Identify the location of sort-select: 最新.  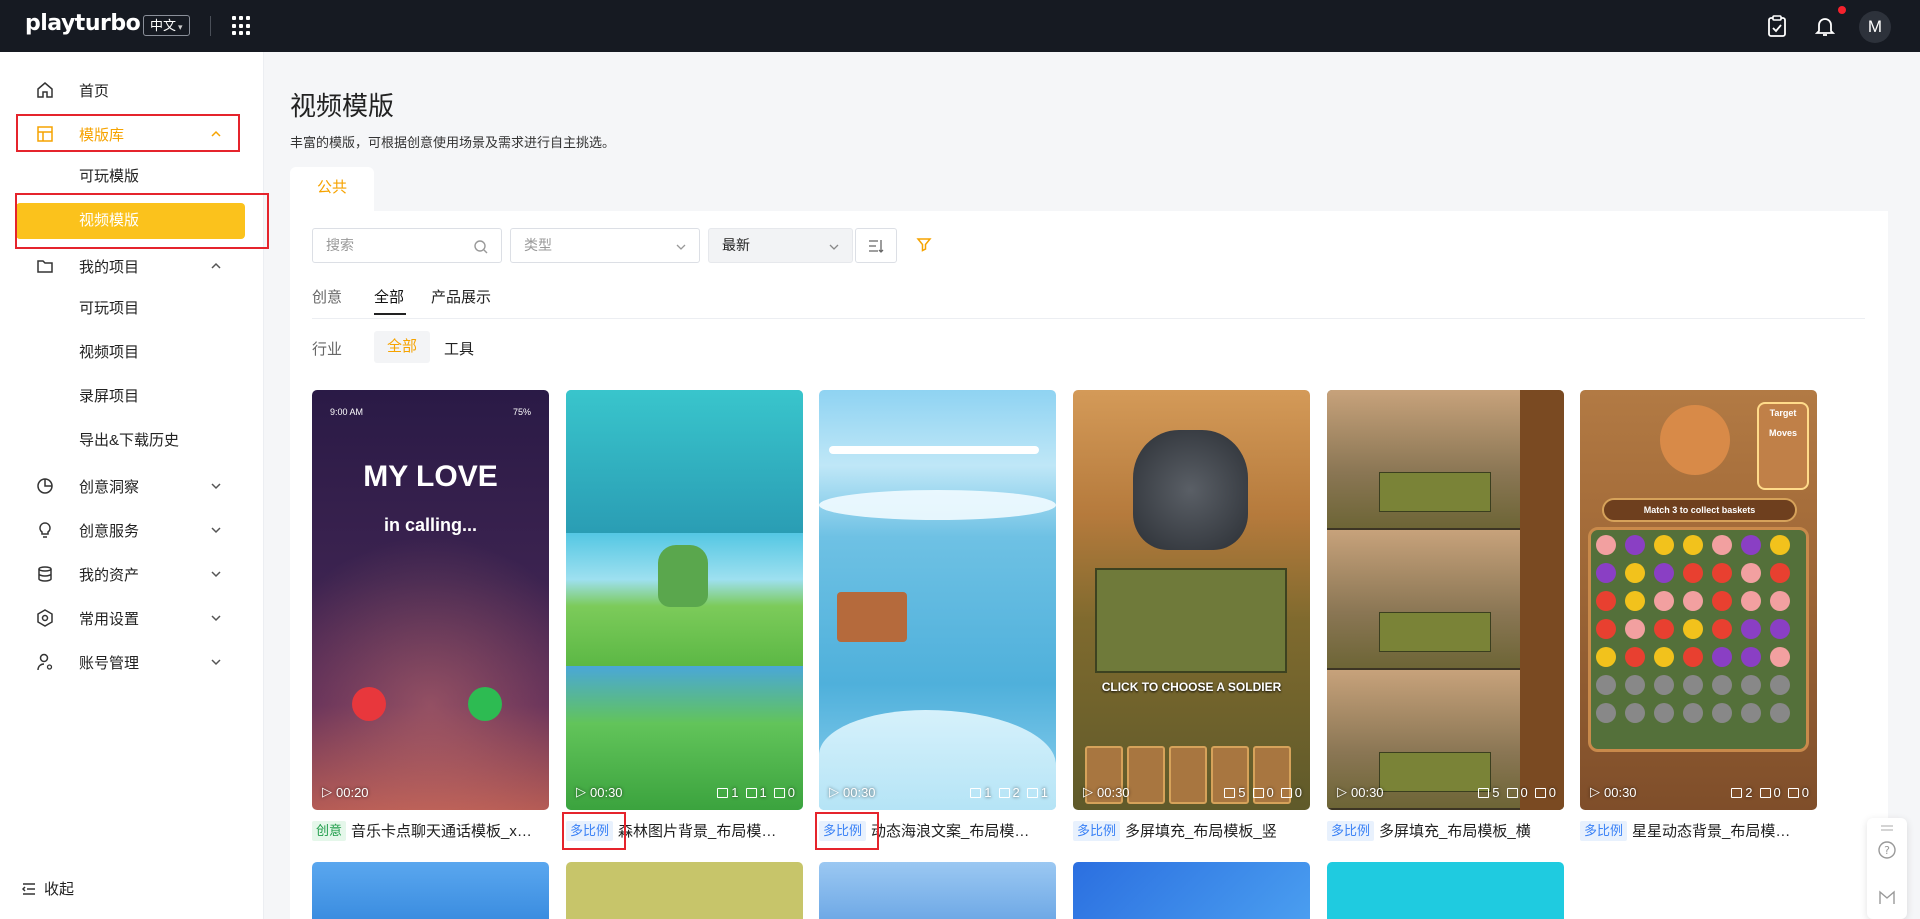
(780, 245).